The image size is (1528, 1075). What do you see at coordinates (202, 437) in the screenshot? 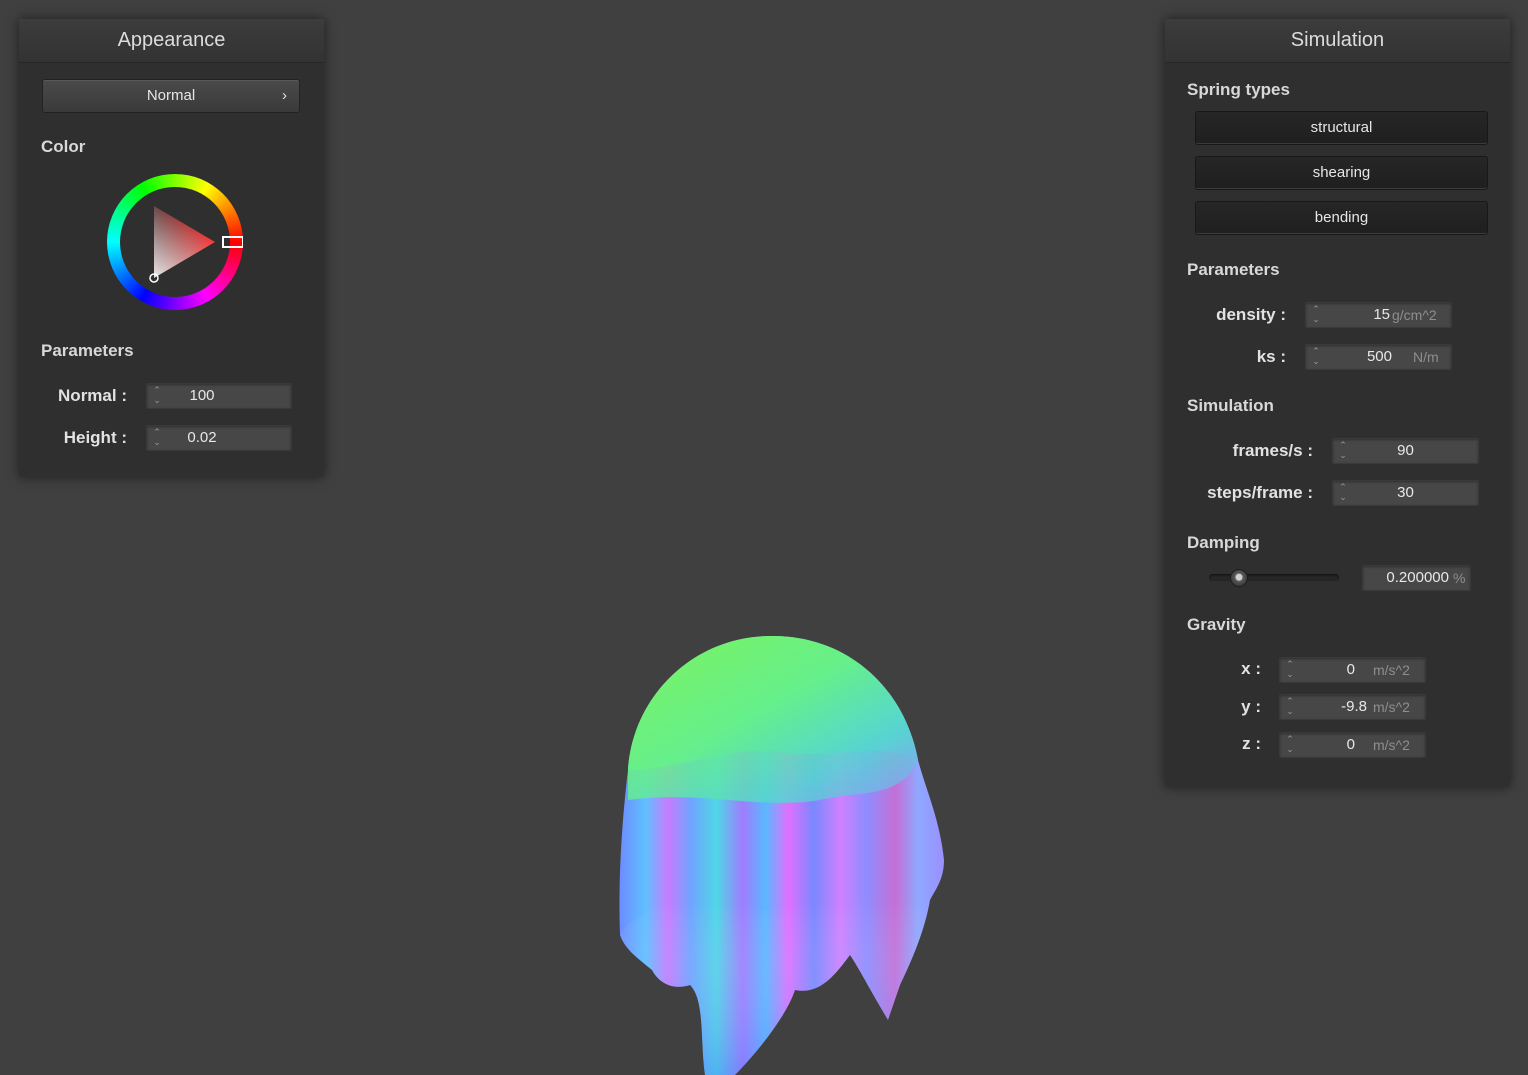
I see `height-value: 0.02` at bounding box center [202, 437].